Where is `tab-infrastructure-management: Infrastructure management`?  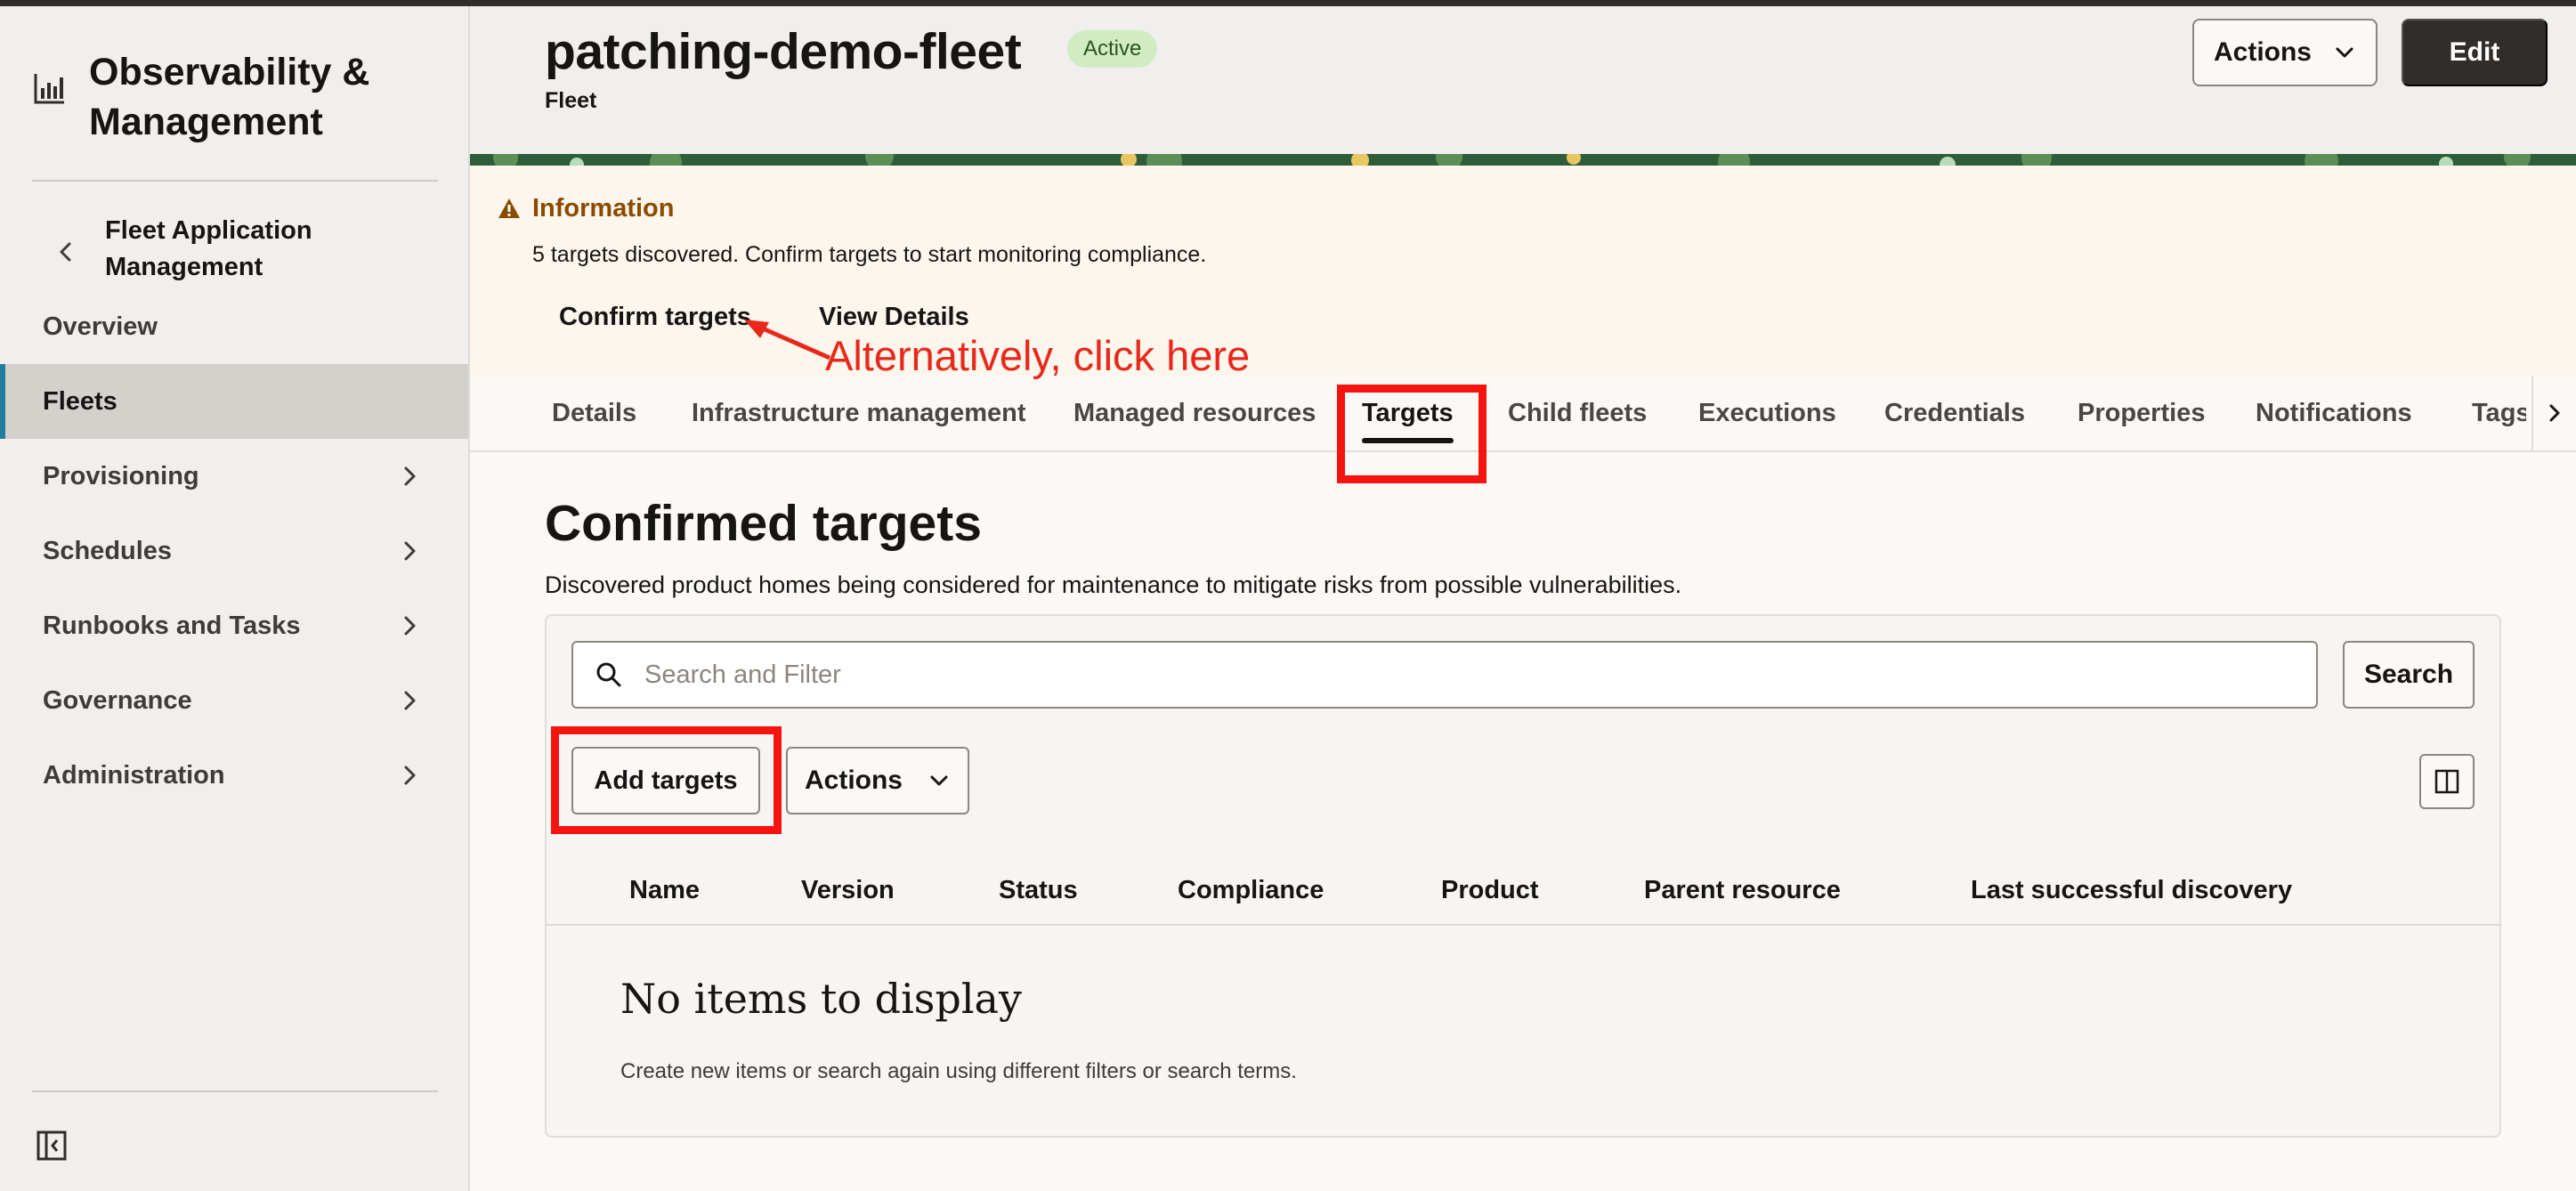
tab-infrastructure-management: Infrastructure management is located at coordinates (859, 413).